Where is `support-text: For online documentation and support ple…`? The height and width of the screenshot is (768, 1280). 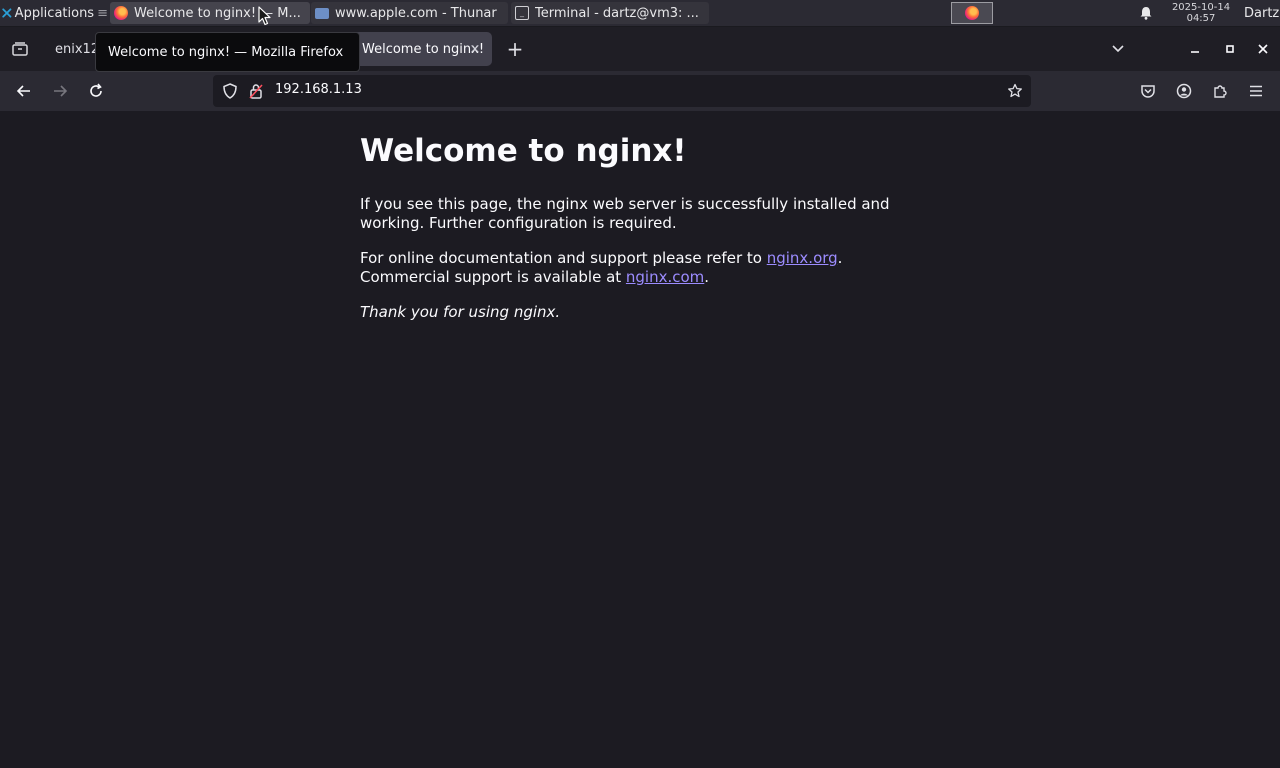 support-text: For online documentation and support ple… is located at coordinates (563, 258).